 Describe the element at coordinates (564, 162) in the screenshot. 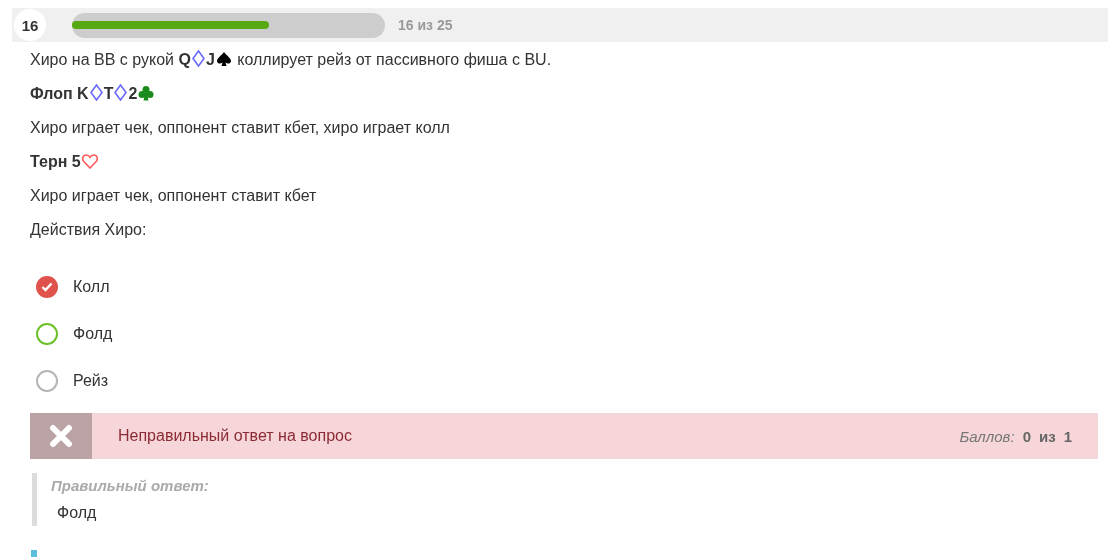

I see `street-heading: Терн 5` at that location.